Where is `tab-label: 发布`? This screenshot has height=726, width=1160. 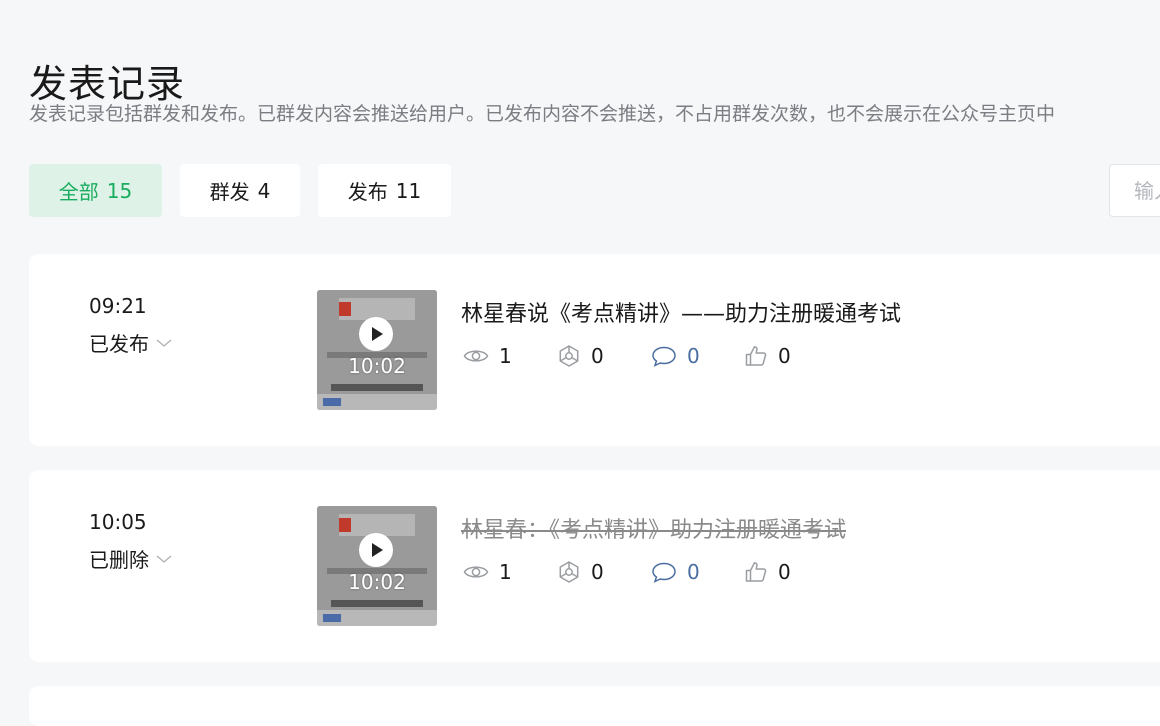
tab-label: 发布 is located at coordinates (367, 192).